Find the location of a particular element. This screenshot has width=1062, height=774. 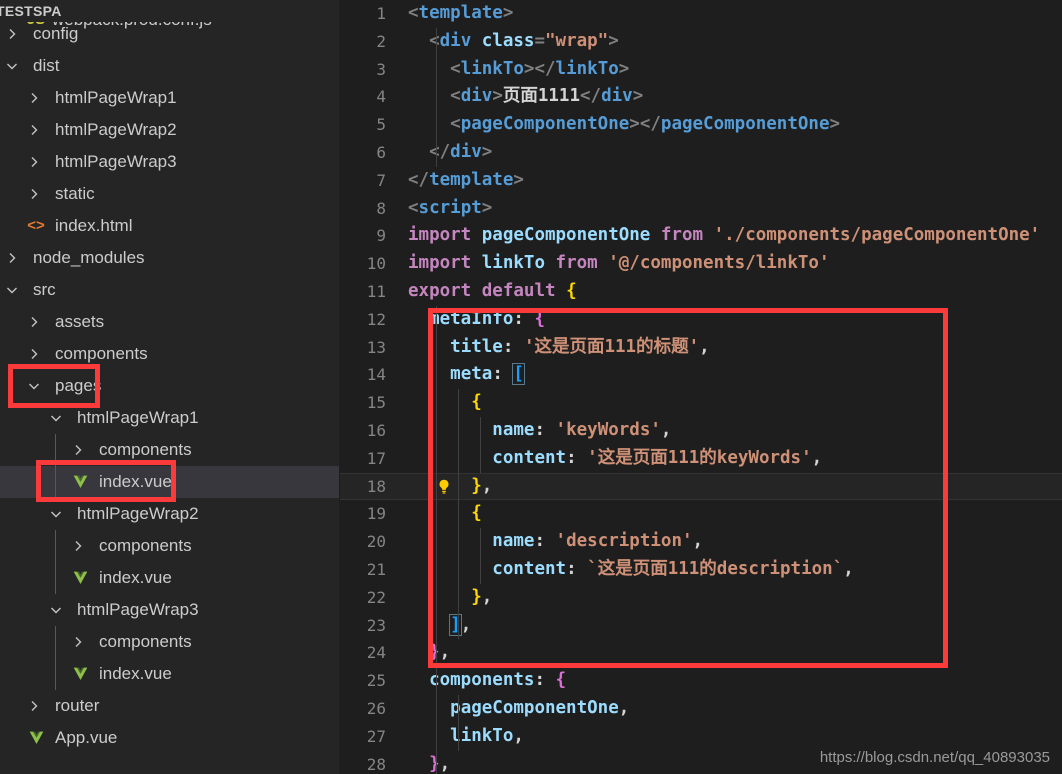

code-text: import linkTo from '@/components/linkTo' is located at coordinates (619, 264).